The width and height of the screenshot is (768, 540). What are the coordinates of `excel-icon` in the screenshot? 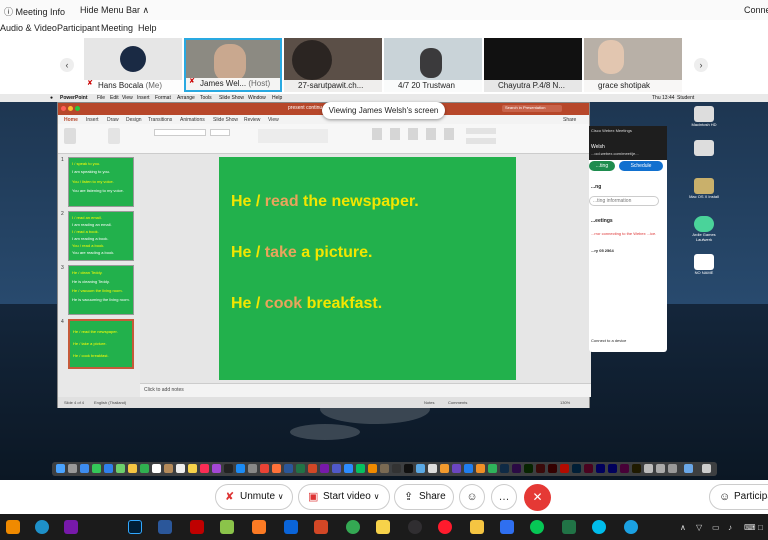 It's located at (569, 527).